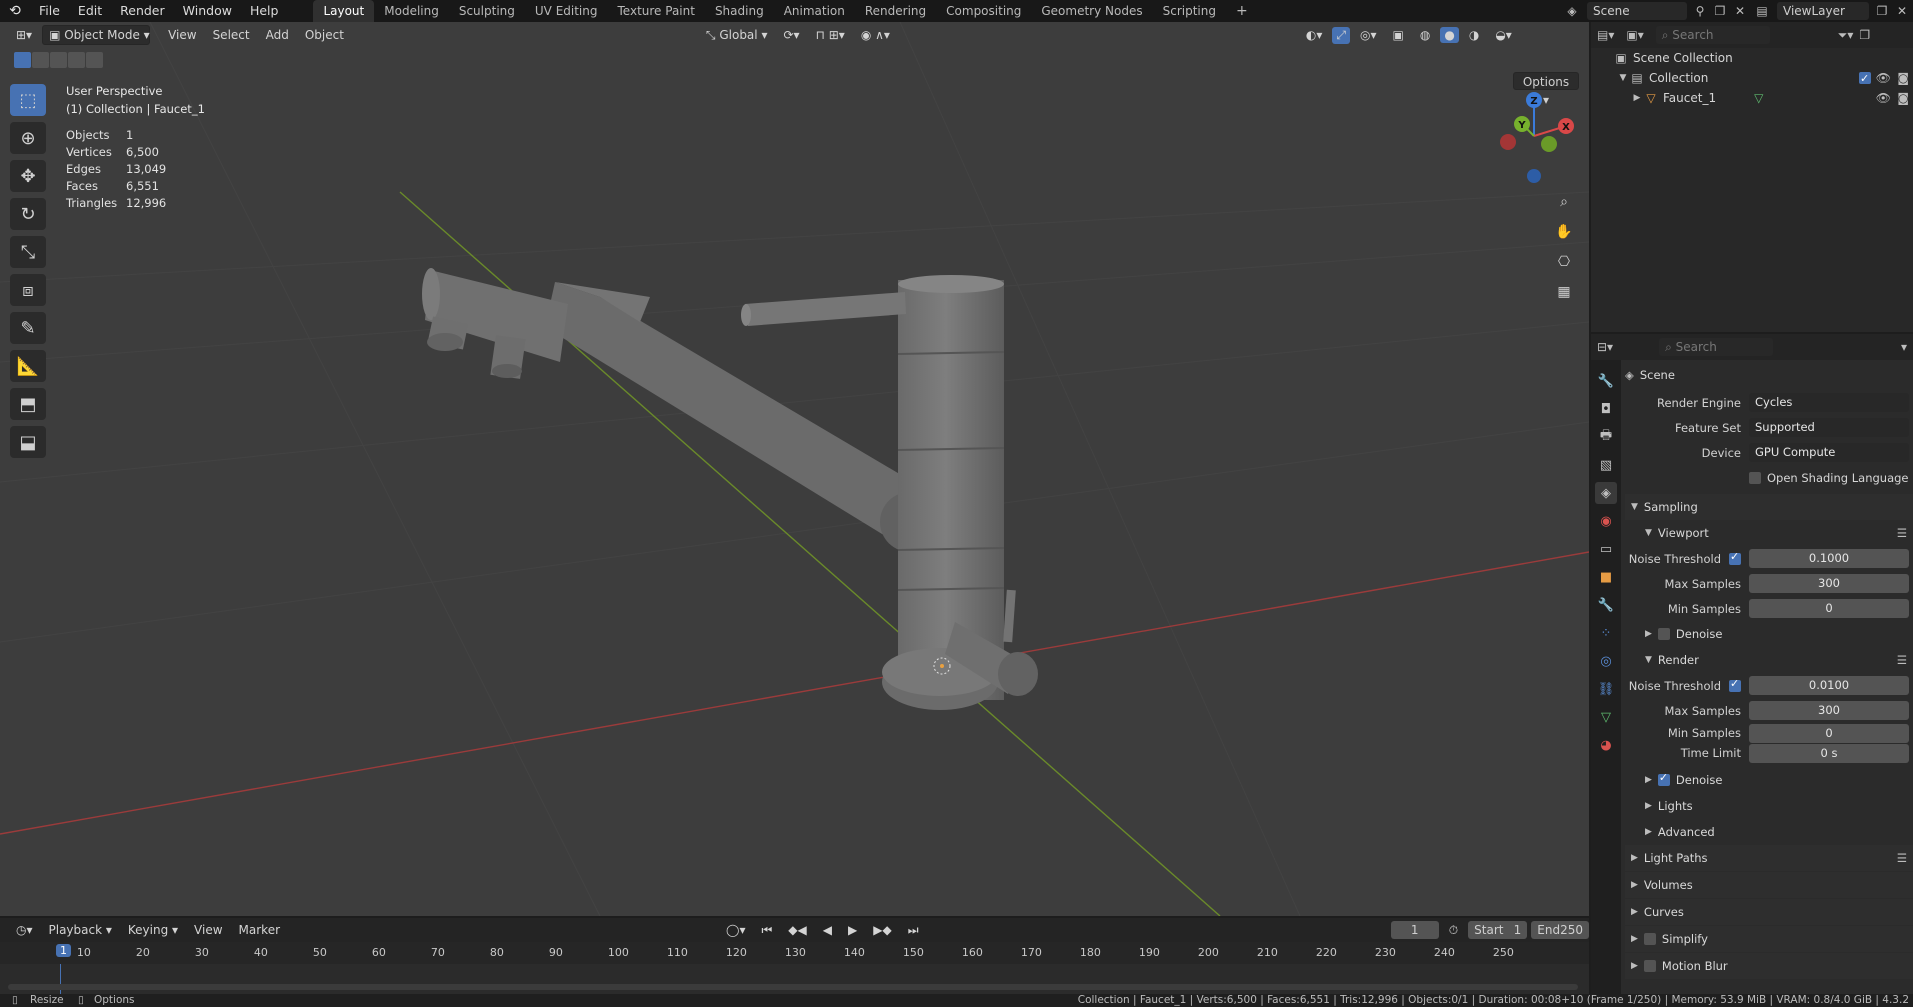  I want to click on timeline-track-area, so click(794, 980).